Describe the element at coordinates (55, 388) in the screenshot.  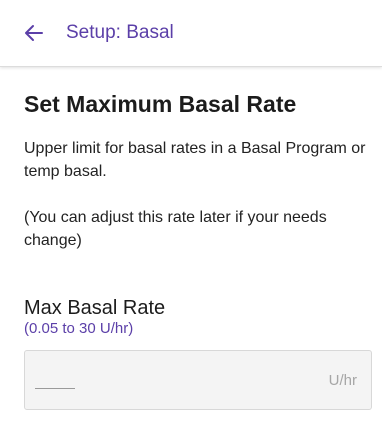
I see `input-placeholder-dash` at that location.